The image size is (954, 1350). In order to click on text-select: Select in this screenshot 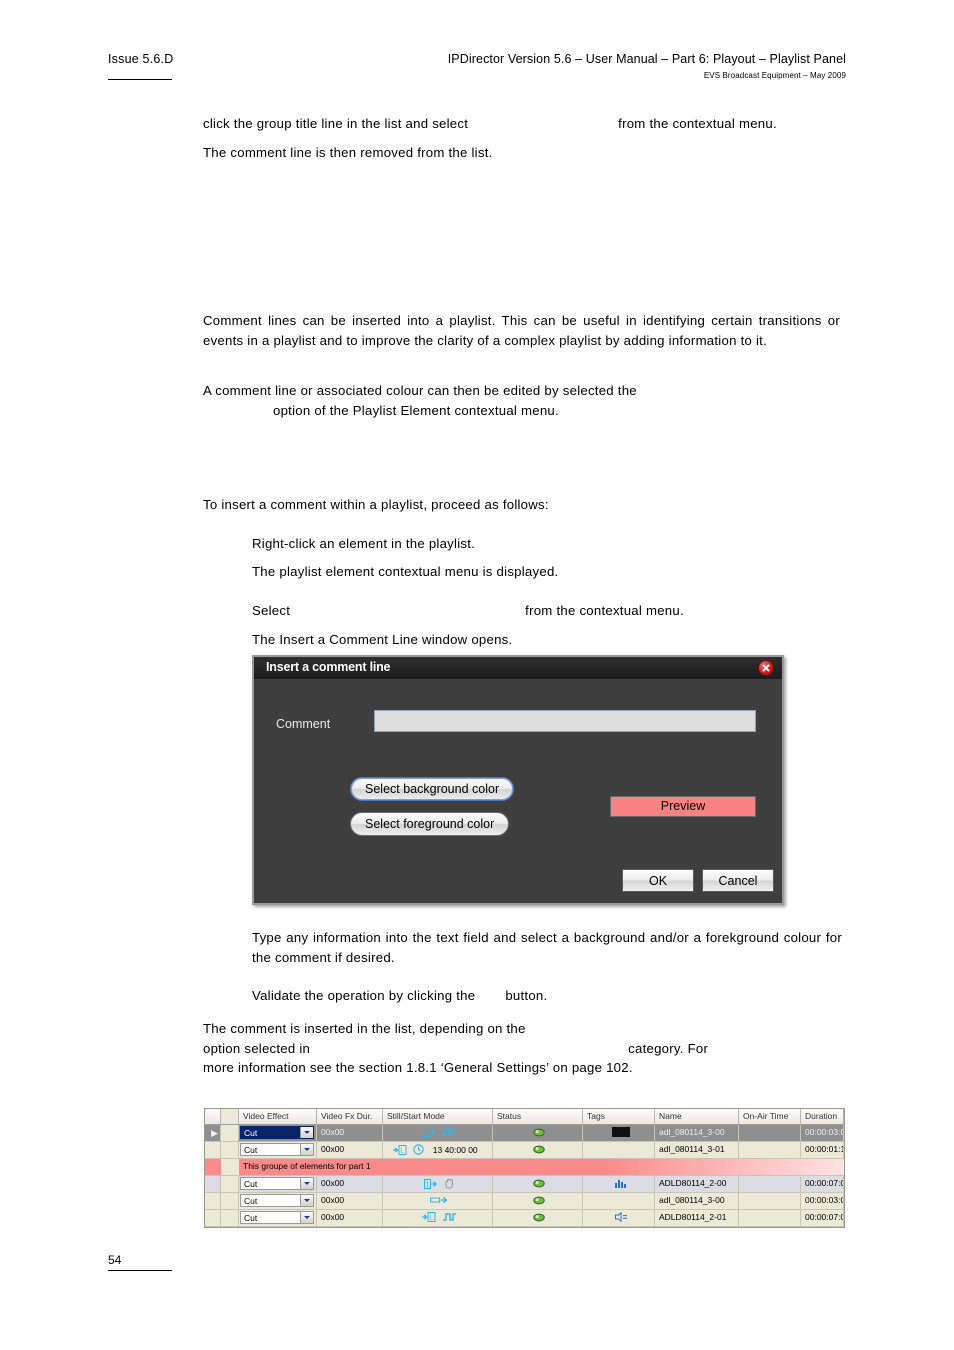, I will do `click(271, 610)`.